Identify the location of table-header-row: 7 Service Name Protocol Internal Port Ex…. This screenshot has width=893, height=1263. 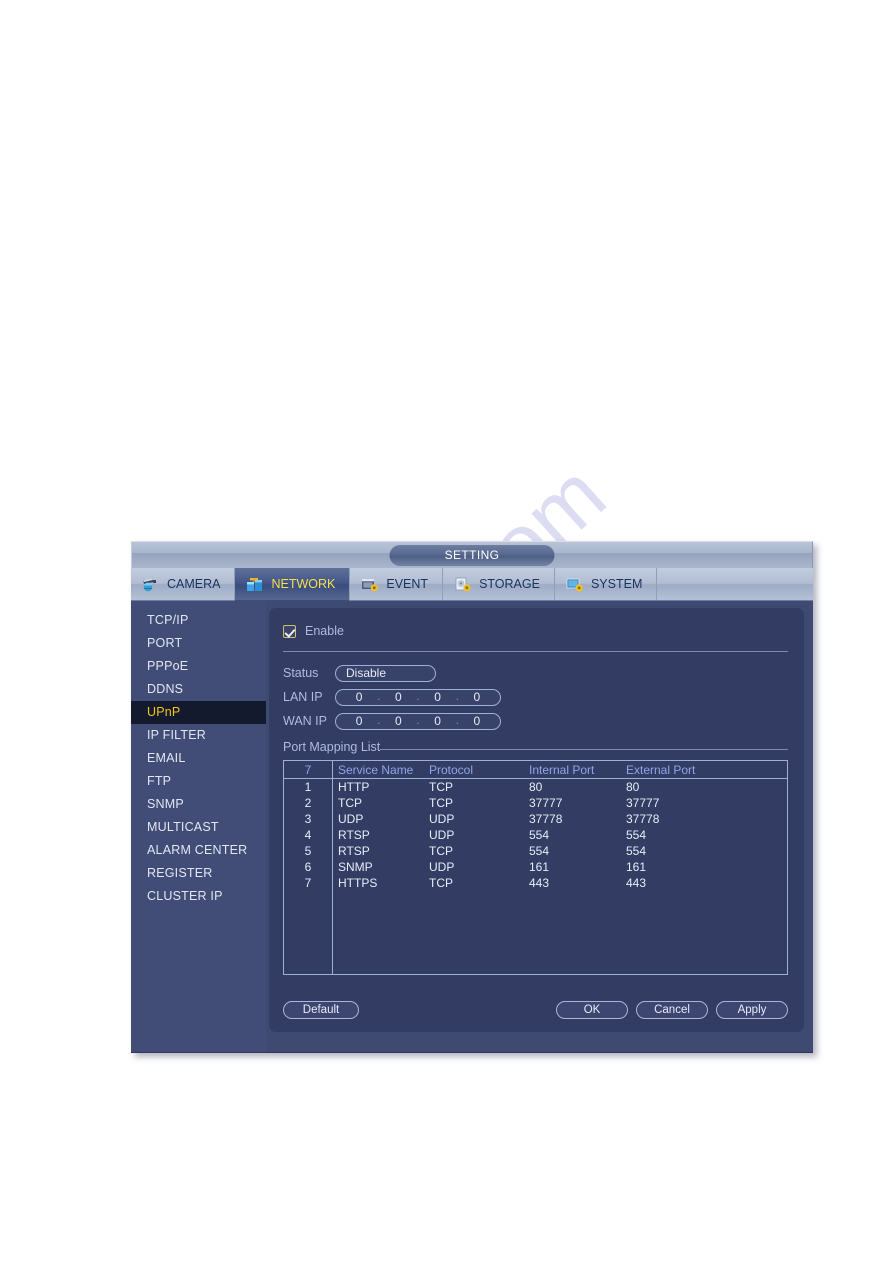
(535, 770).